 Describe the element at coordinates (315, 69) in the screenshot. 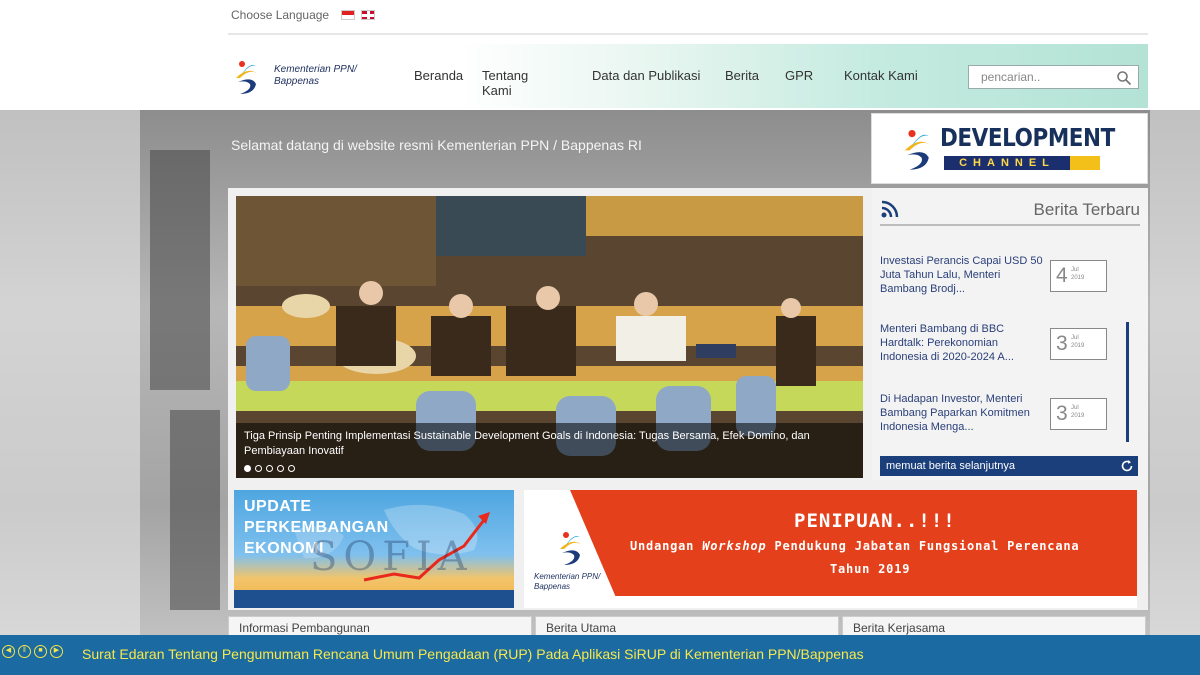

I see `logo-text-line1: Kementerian PPN/` at that location.